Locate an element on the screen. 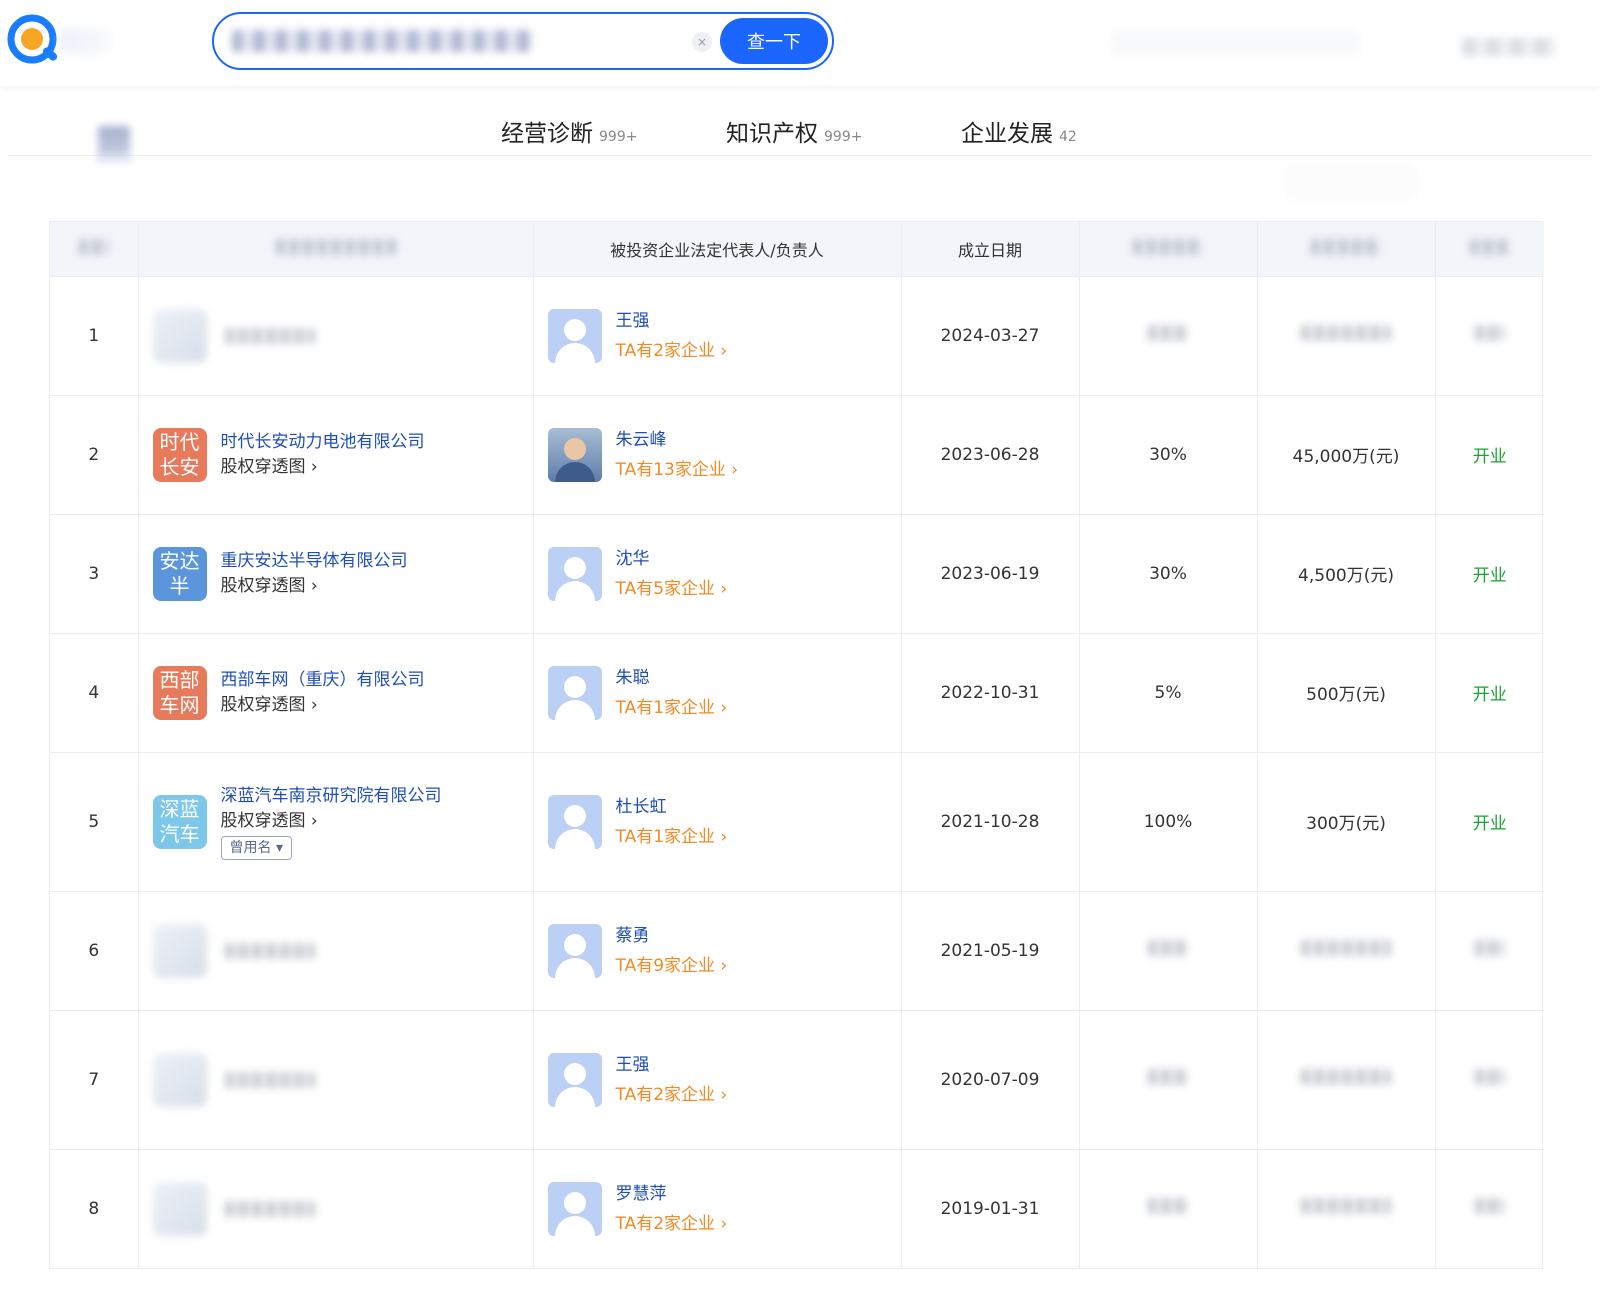 This screenshot has height=1292, width=1600. company-name-link: 深蓝汽车南京研究院有限公司 is located at coordinates (331, 796).